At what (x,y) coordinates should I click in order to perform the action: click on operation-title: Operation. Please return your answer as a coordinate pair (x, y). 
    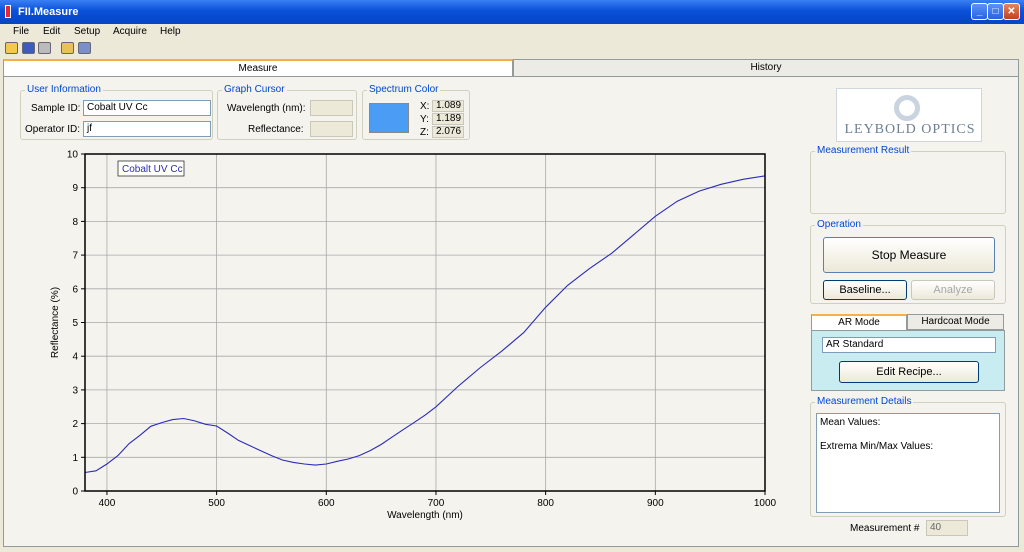
    Looking at the image, I should click on (839, 224).